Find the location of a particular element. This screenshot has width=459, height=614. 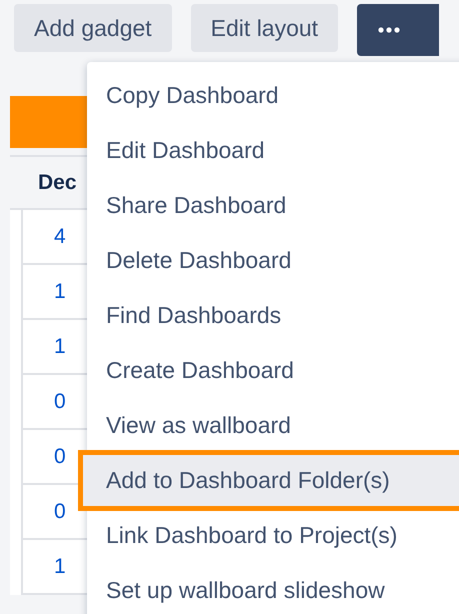

menu-item: Delete Dashboard is located at coordinates (273, 260).